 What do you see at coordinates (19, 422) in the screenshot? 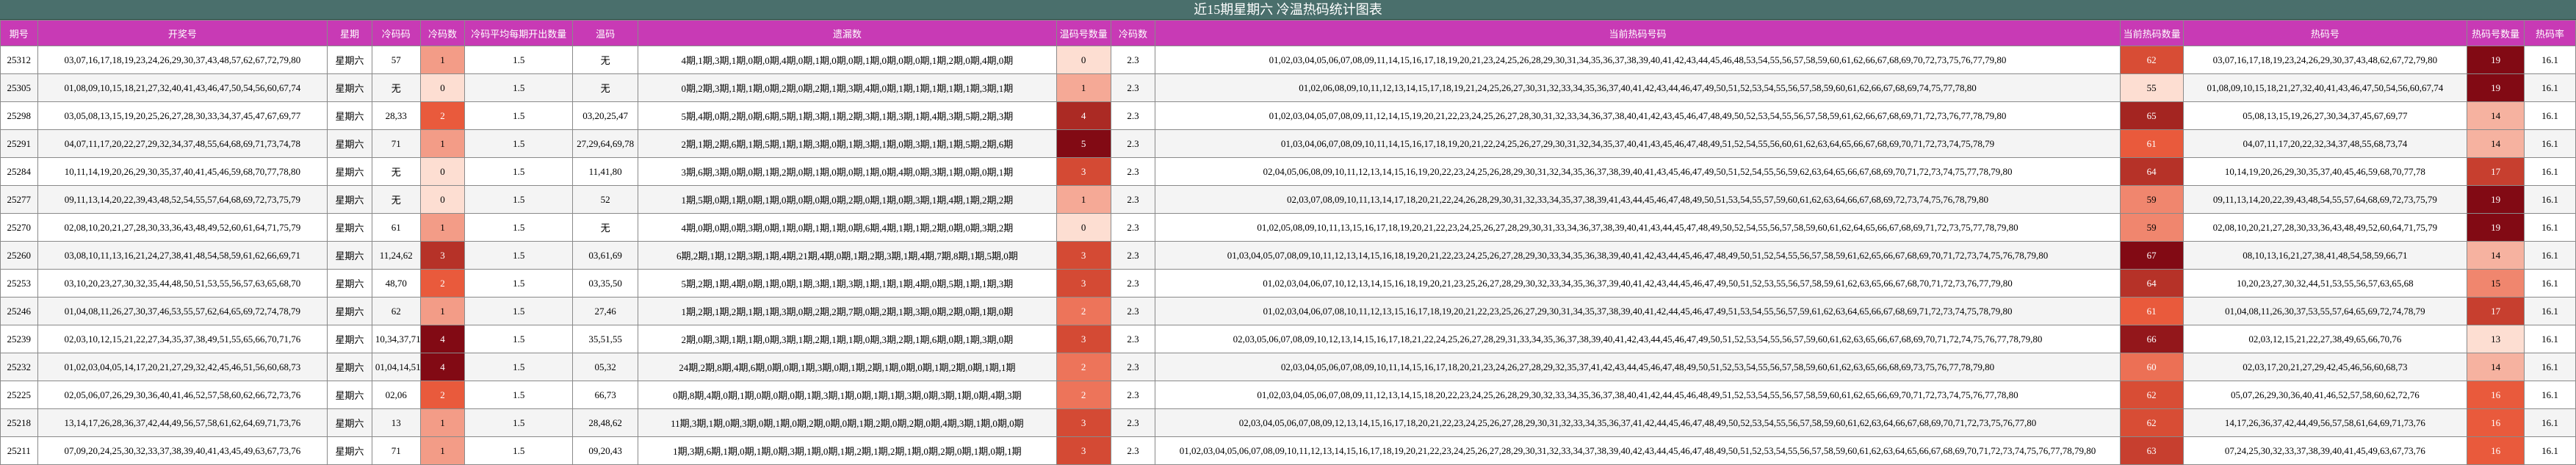
I see `cell-issue: 25218` at bounding box center [19, 422].